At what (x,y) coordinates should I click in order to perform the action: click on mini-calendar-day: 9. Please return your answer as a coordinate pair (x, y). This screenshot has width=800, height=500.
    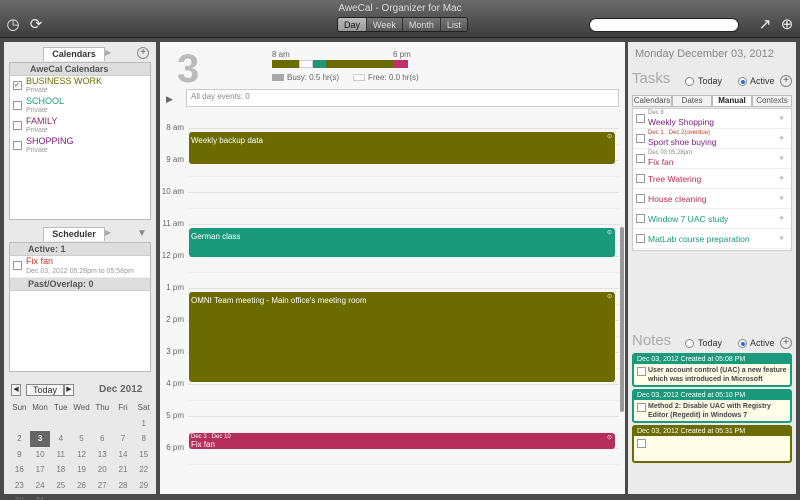
    Looking at the image, I should click on (19, 455).